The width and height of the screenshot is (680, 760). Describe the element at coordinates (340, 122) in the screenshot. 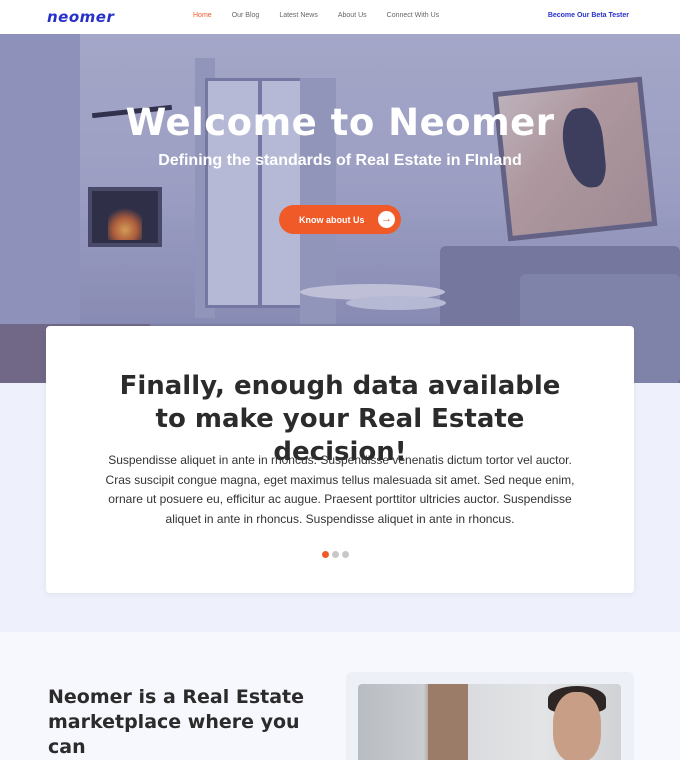

I see `hero-title: Welcome to Neomer` at that location.